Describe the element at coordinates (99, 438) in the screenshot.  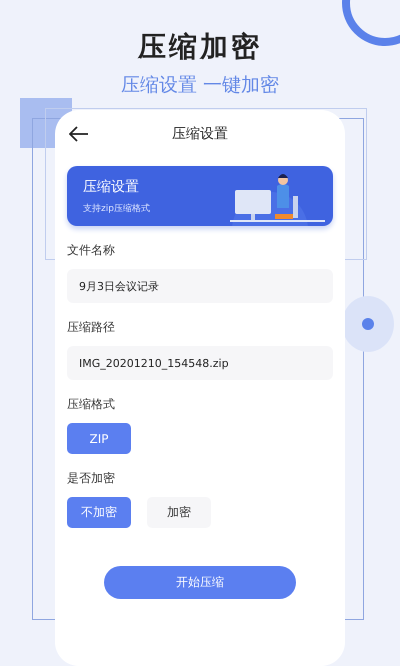
I see `option-button: ZIP` at that location.